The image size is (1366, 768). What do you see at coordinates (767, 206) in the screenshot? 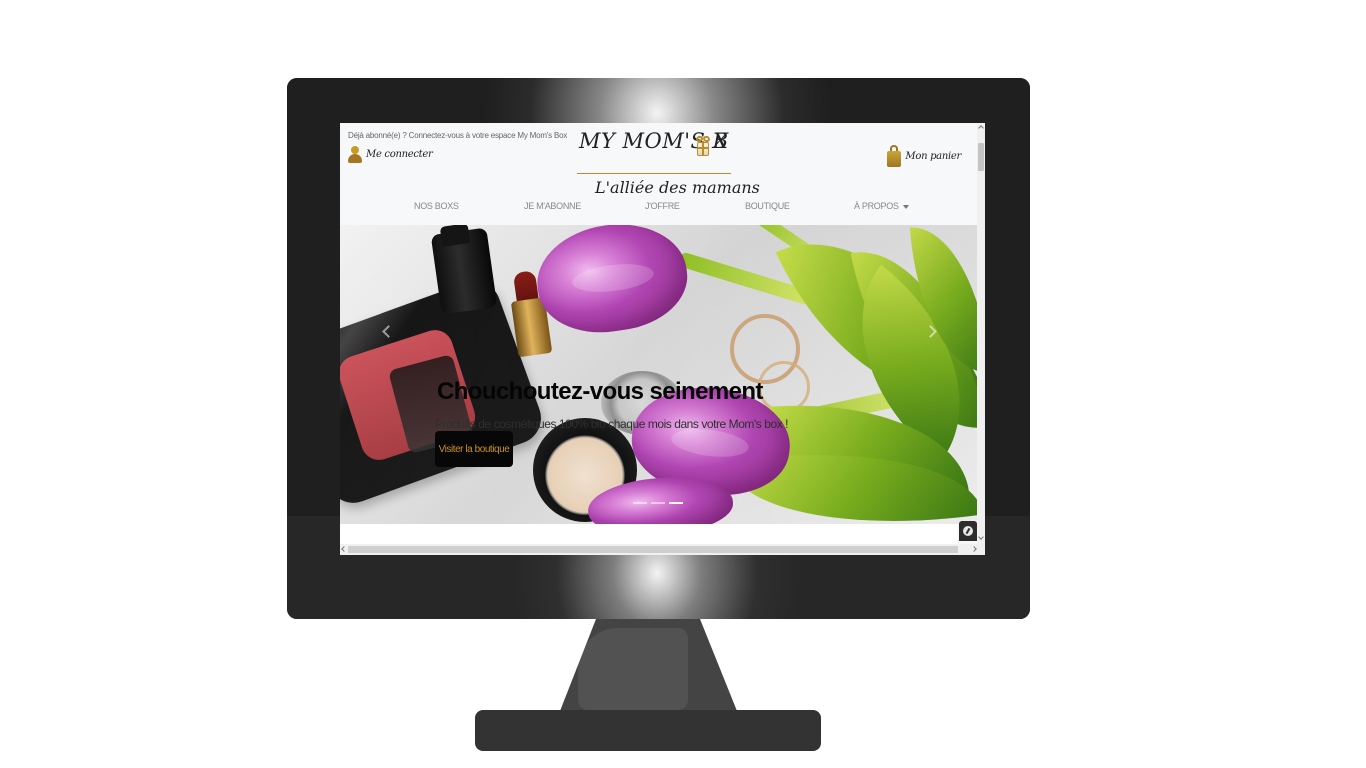
I see `nav-item-boutique: BOUTIQUE` at bounding box center [767, 206].